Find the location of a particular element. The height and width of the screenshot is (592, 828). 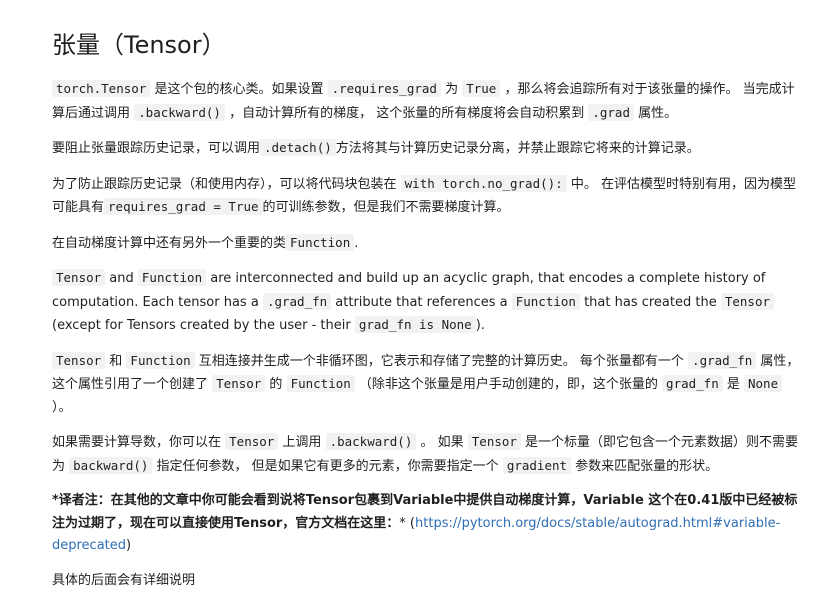

code-inline: torch.Tensor is located at coordinates (101, 88).